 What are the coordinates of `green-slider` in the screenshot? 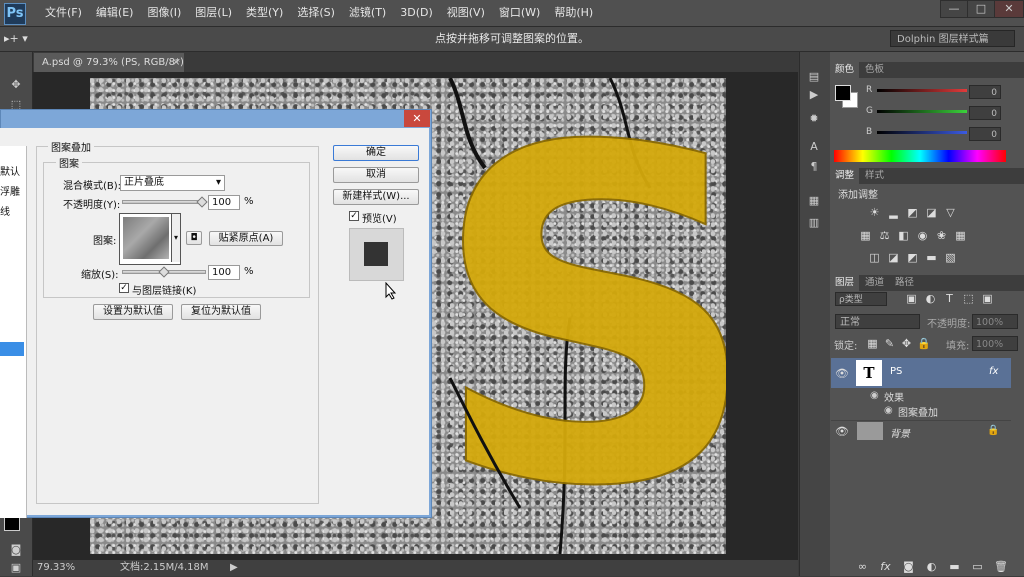 It's located at (922, 111).